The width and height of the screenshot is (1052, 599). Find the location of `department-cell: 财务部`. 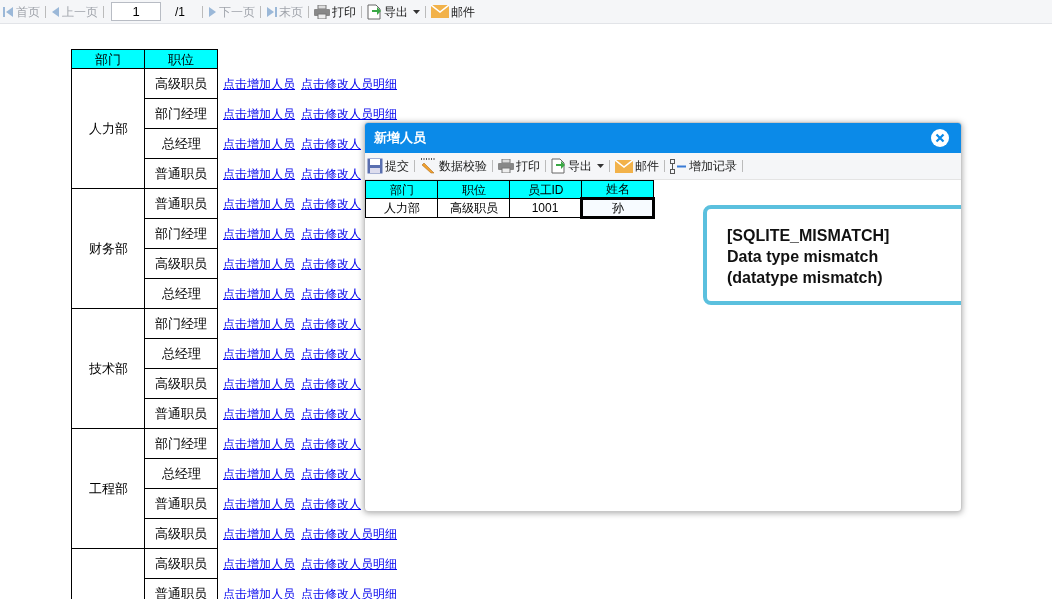

department-cell: 财务部 is located at coordinates (108, 248).